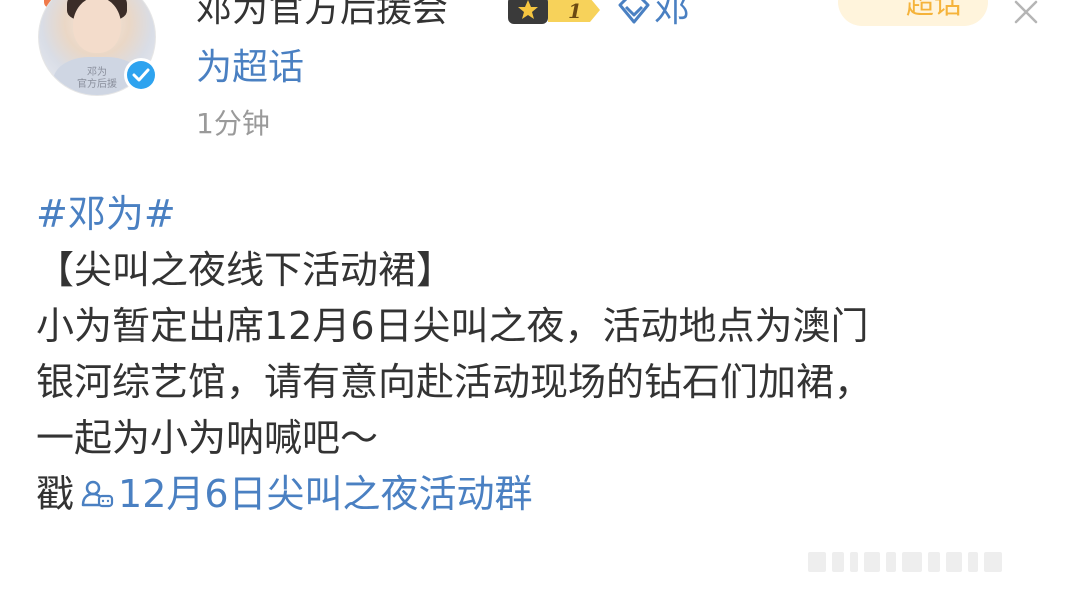 The image size is (1077, 593). I want to click on supertopic-button: 超话, so click(913, 13).